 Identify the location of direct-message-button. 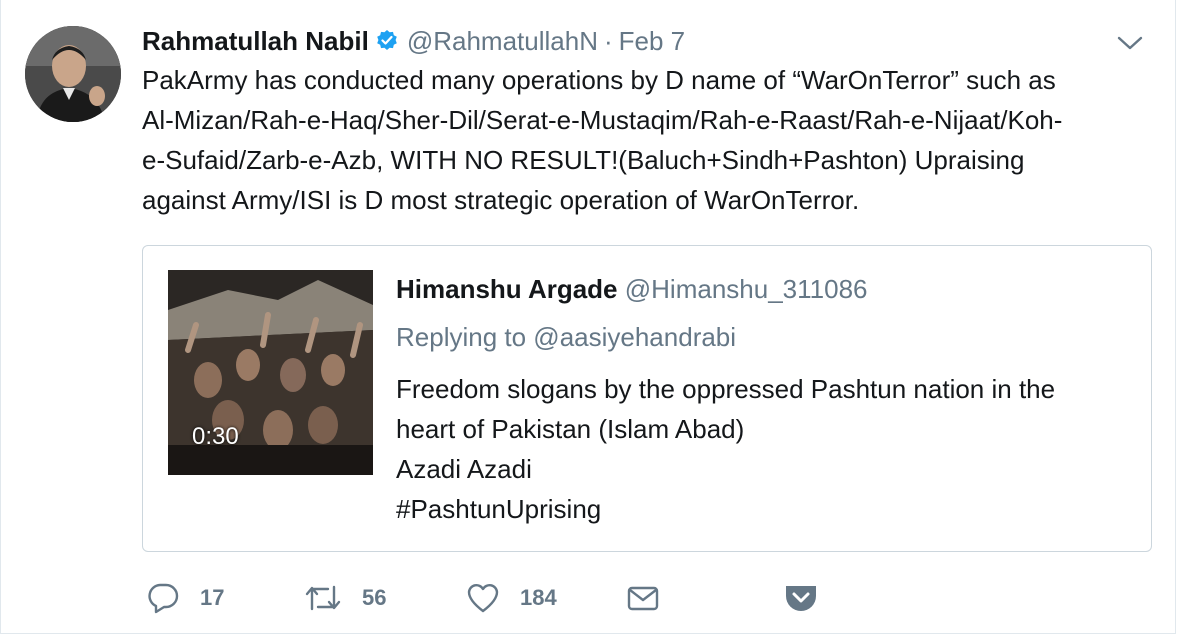
(643, 598).